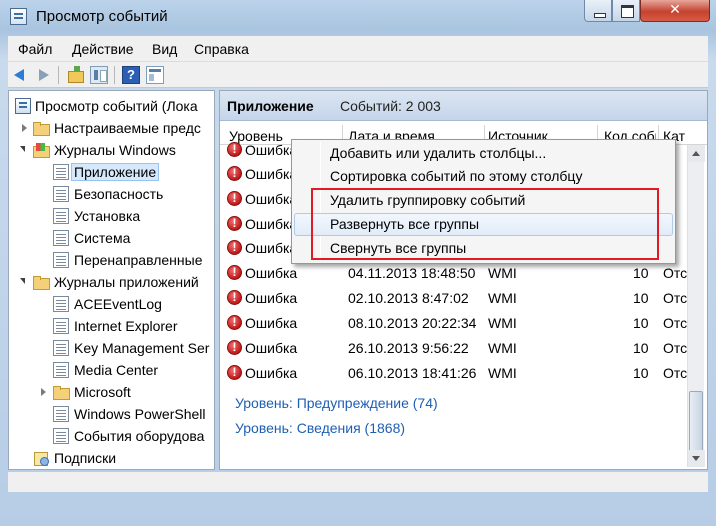 The image size is (716, 526). What do you see at coordinates (107, 216) in the screenshot?
I see `tree-item-label: Установка` at bounding box center [107, 216].